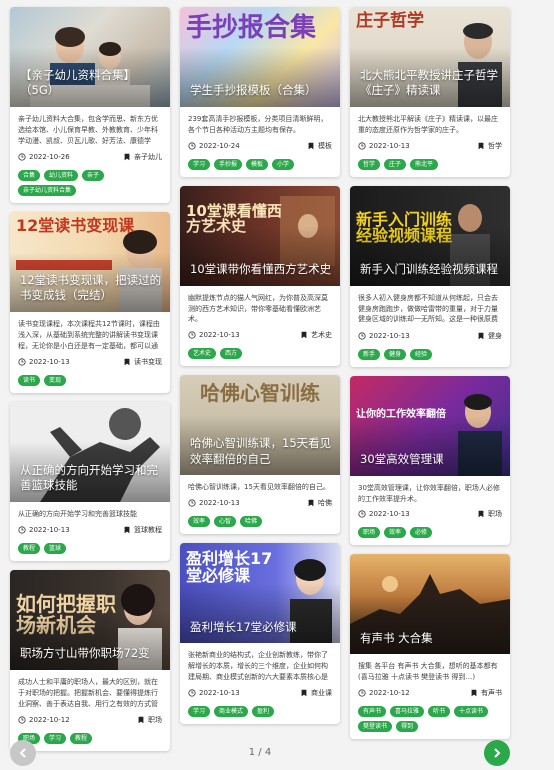 The width and height of the screenshot is (554, 770). What do you see at coordinates (497, 753) in the screenshot?
I see `next-page-button` at bounding box center [497, 753].